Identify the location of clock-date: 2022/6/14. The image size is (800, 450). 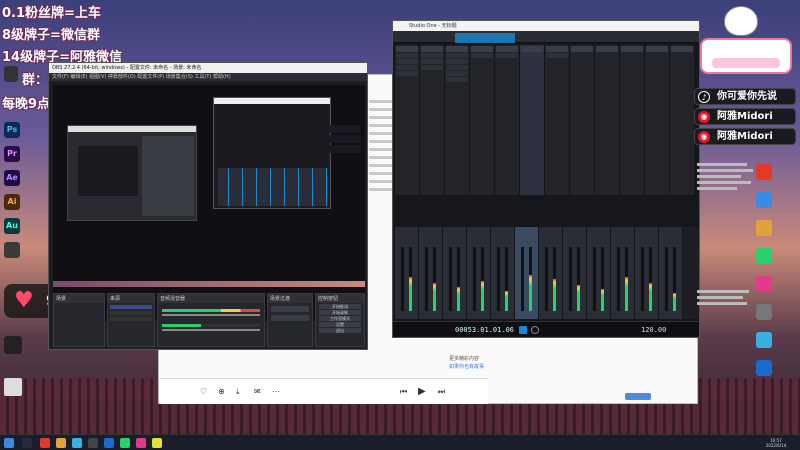
(776, 445).